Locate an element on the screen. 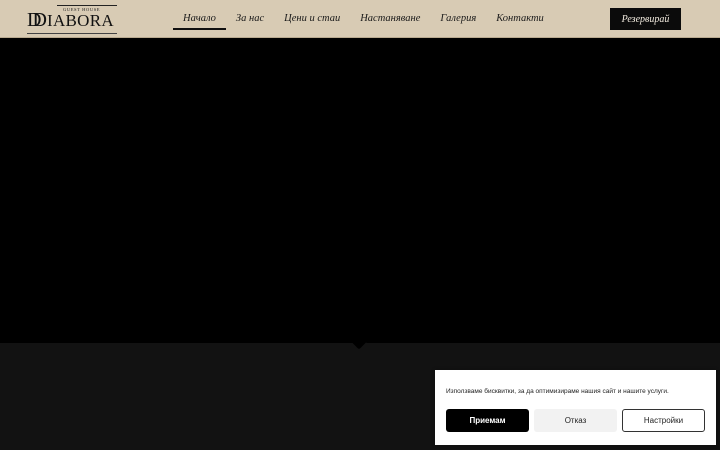  nav-item-contacts: Контакти is located at coordinates (520, 19).